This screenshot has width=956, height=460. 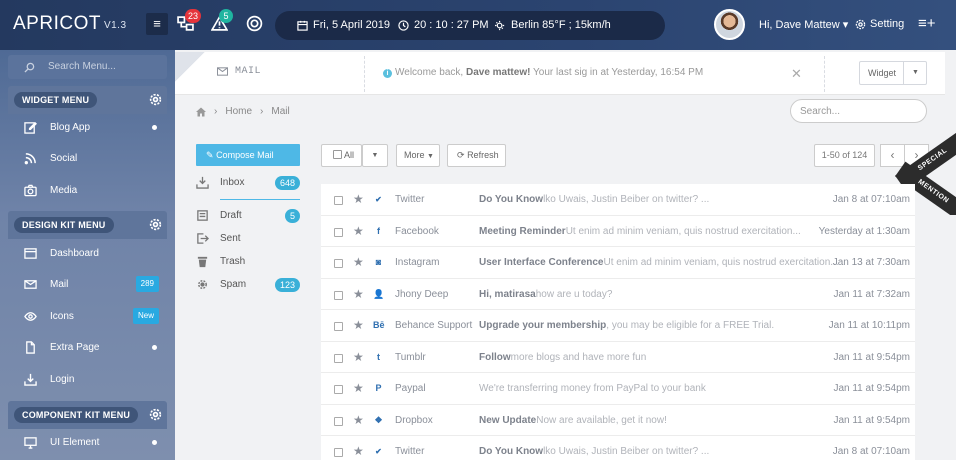 What do you see at coordinates (87, 127) in the screenshot?
I see `sidebar-item-blog-app: Blog App` at bounding box center [87, 127].